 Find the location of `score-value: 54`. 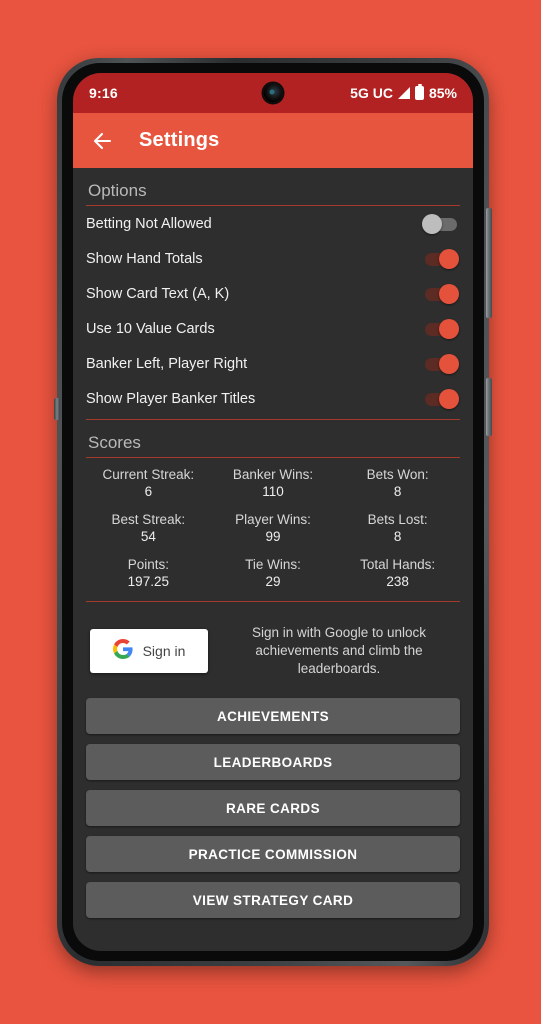

score-value: 54 is located at coordinates (148, 536).